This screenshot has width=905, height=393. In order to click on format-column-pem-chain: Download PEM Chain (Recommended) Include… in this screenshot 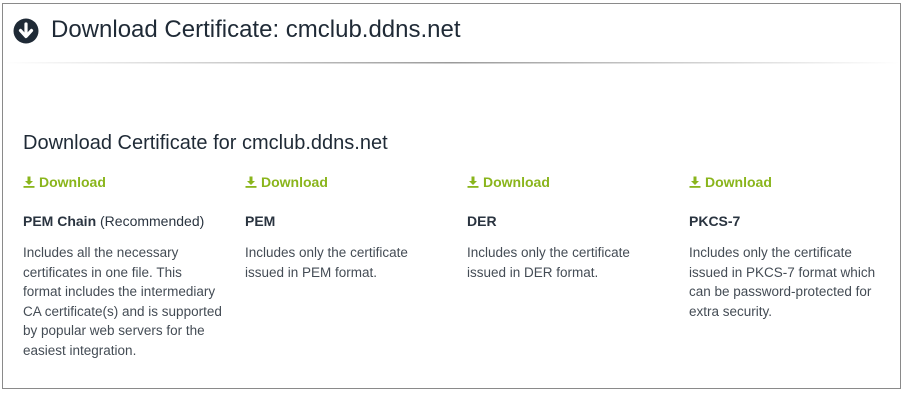, I will do `click(123, 267)`.